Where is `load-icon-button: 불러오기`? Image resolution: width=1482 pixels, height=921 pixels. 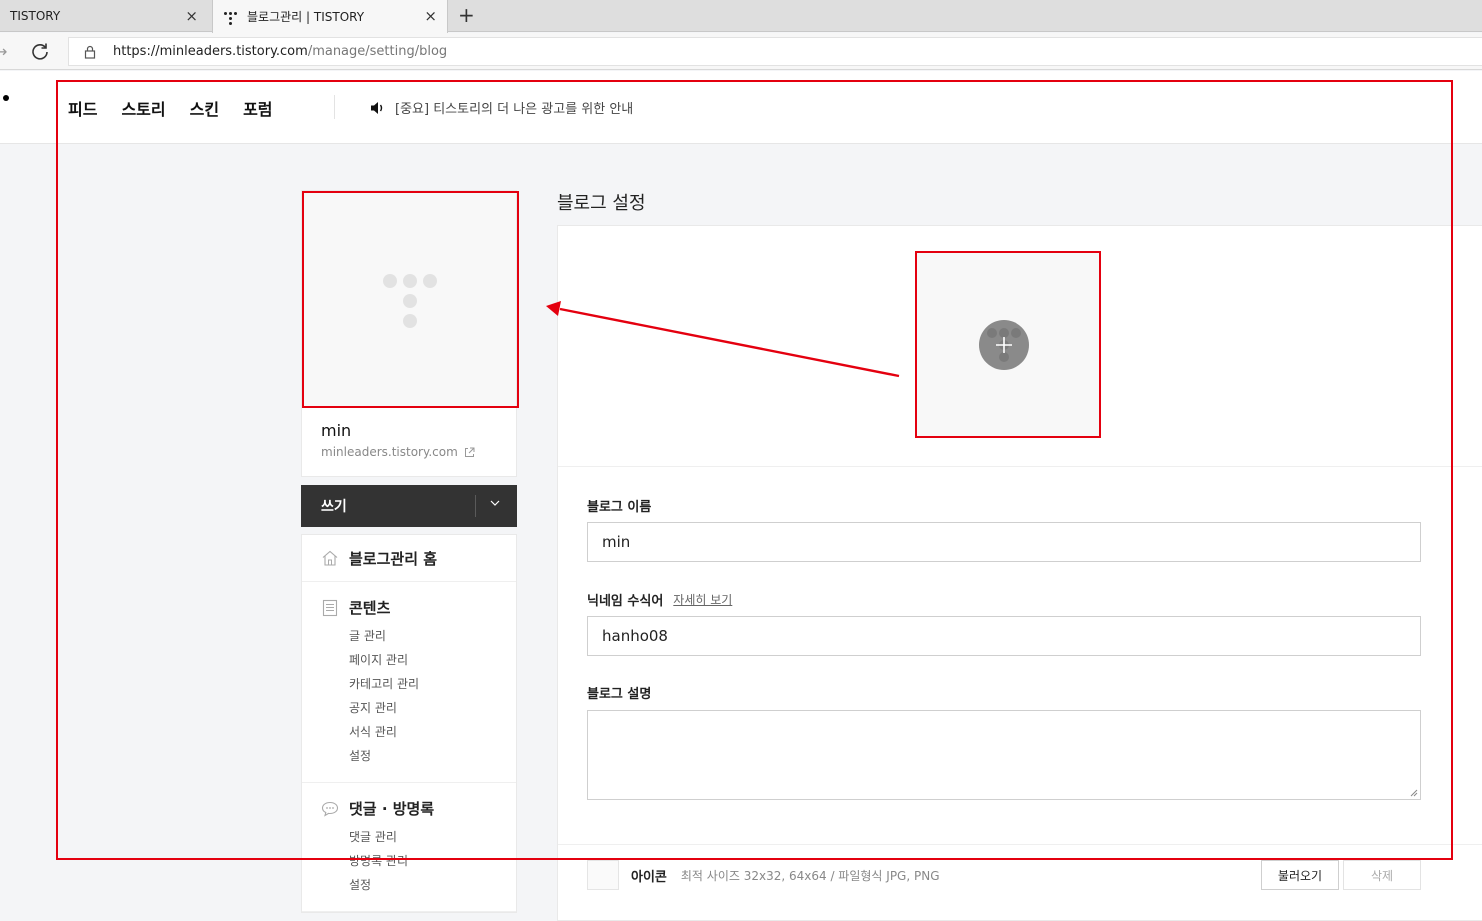
load-icon-button: 불러오기 is located at coordinates (1300, 875).